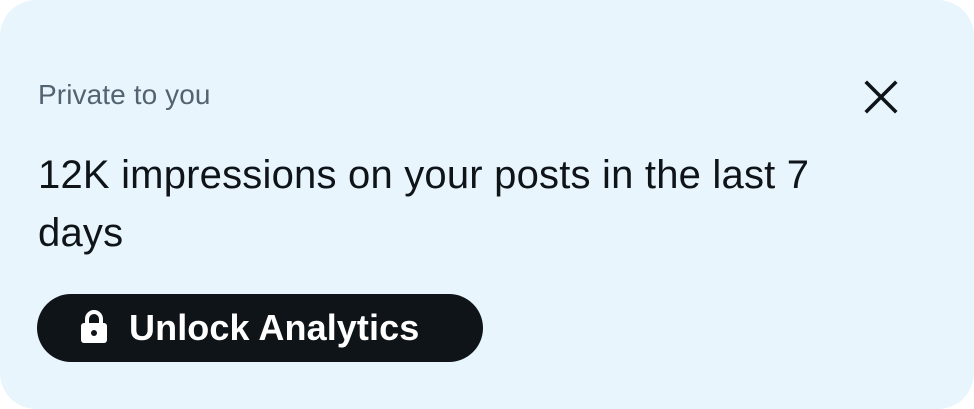  I want to click on close-button, so click(881, 97).